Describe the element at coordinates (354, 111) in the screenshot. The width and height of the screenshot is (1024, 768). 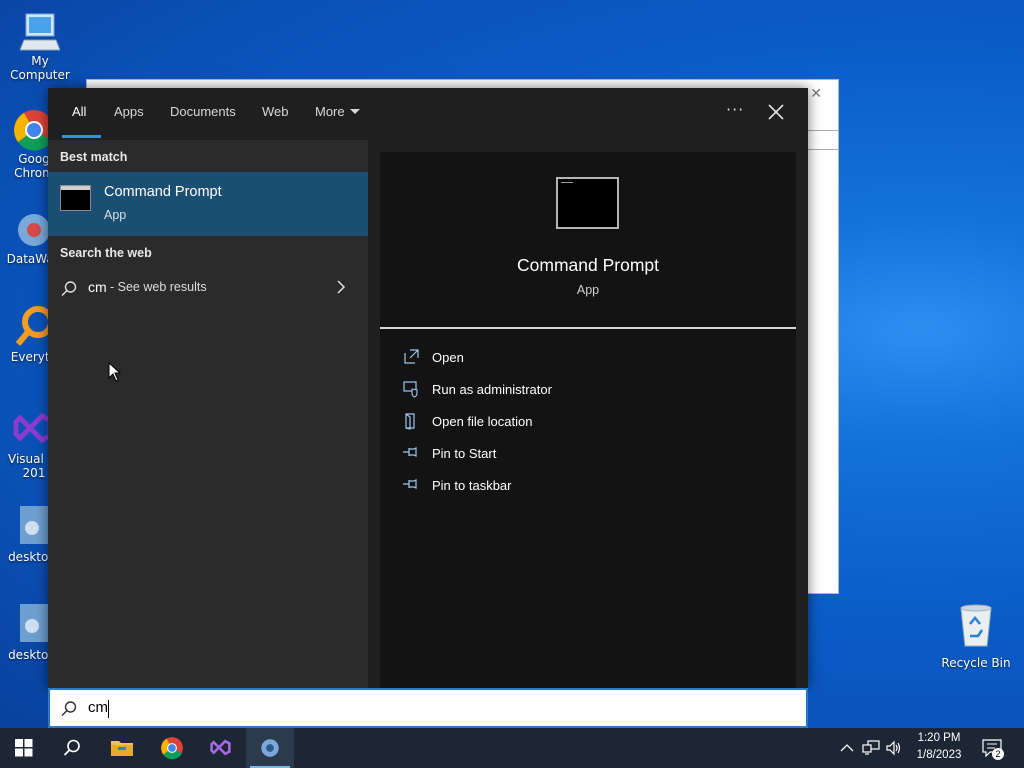
I see `chevron-down-icon` at that location.